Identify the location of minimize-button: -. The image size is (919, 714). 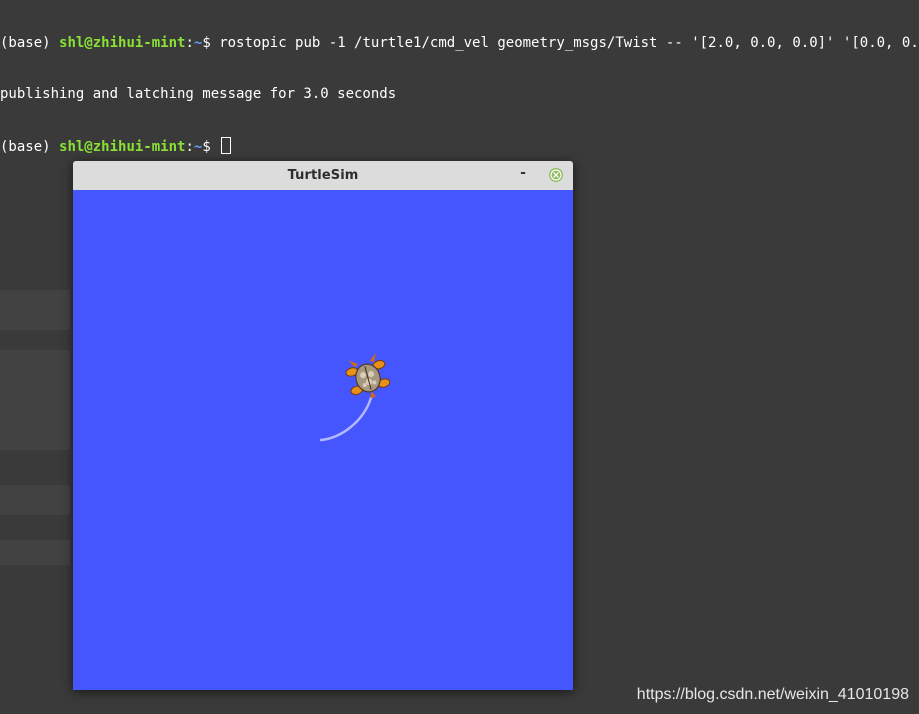
(523, 174).